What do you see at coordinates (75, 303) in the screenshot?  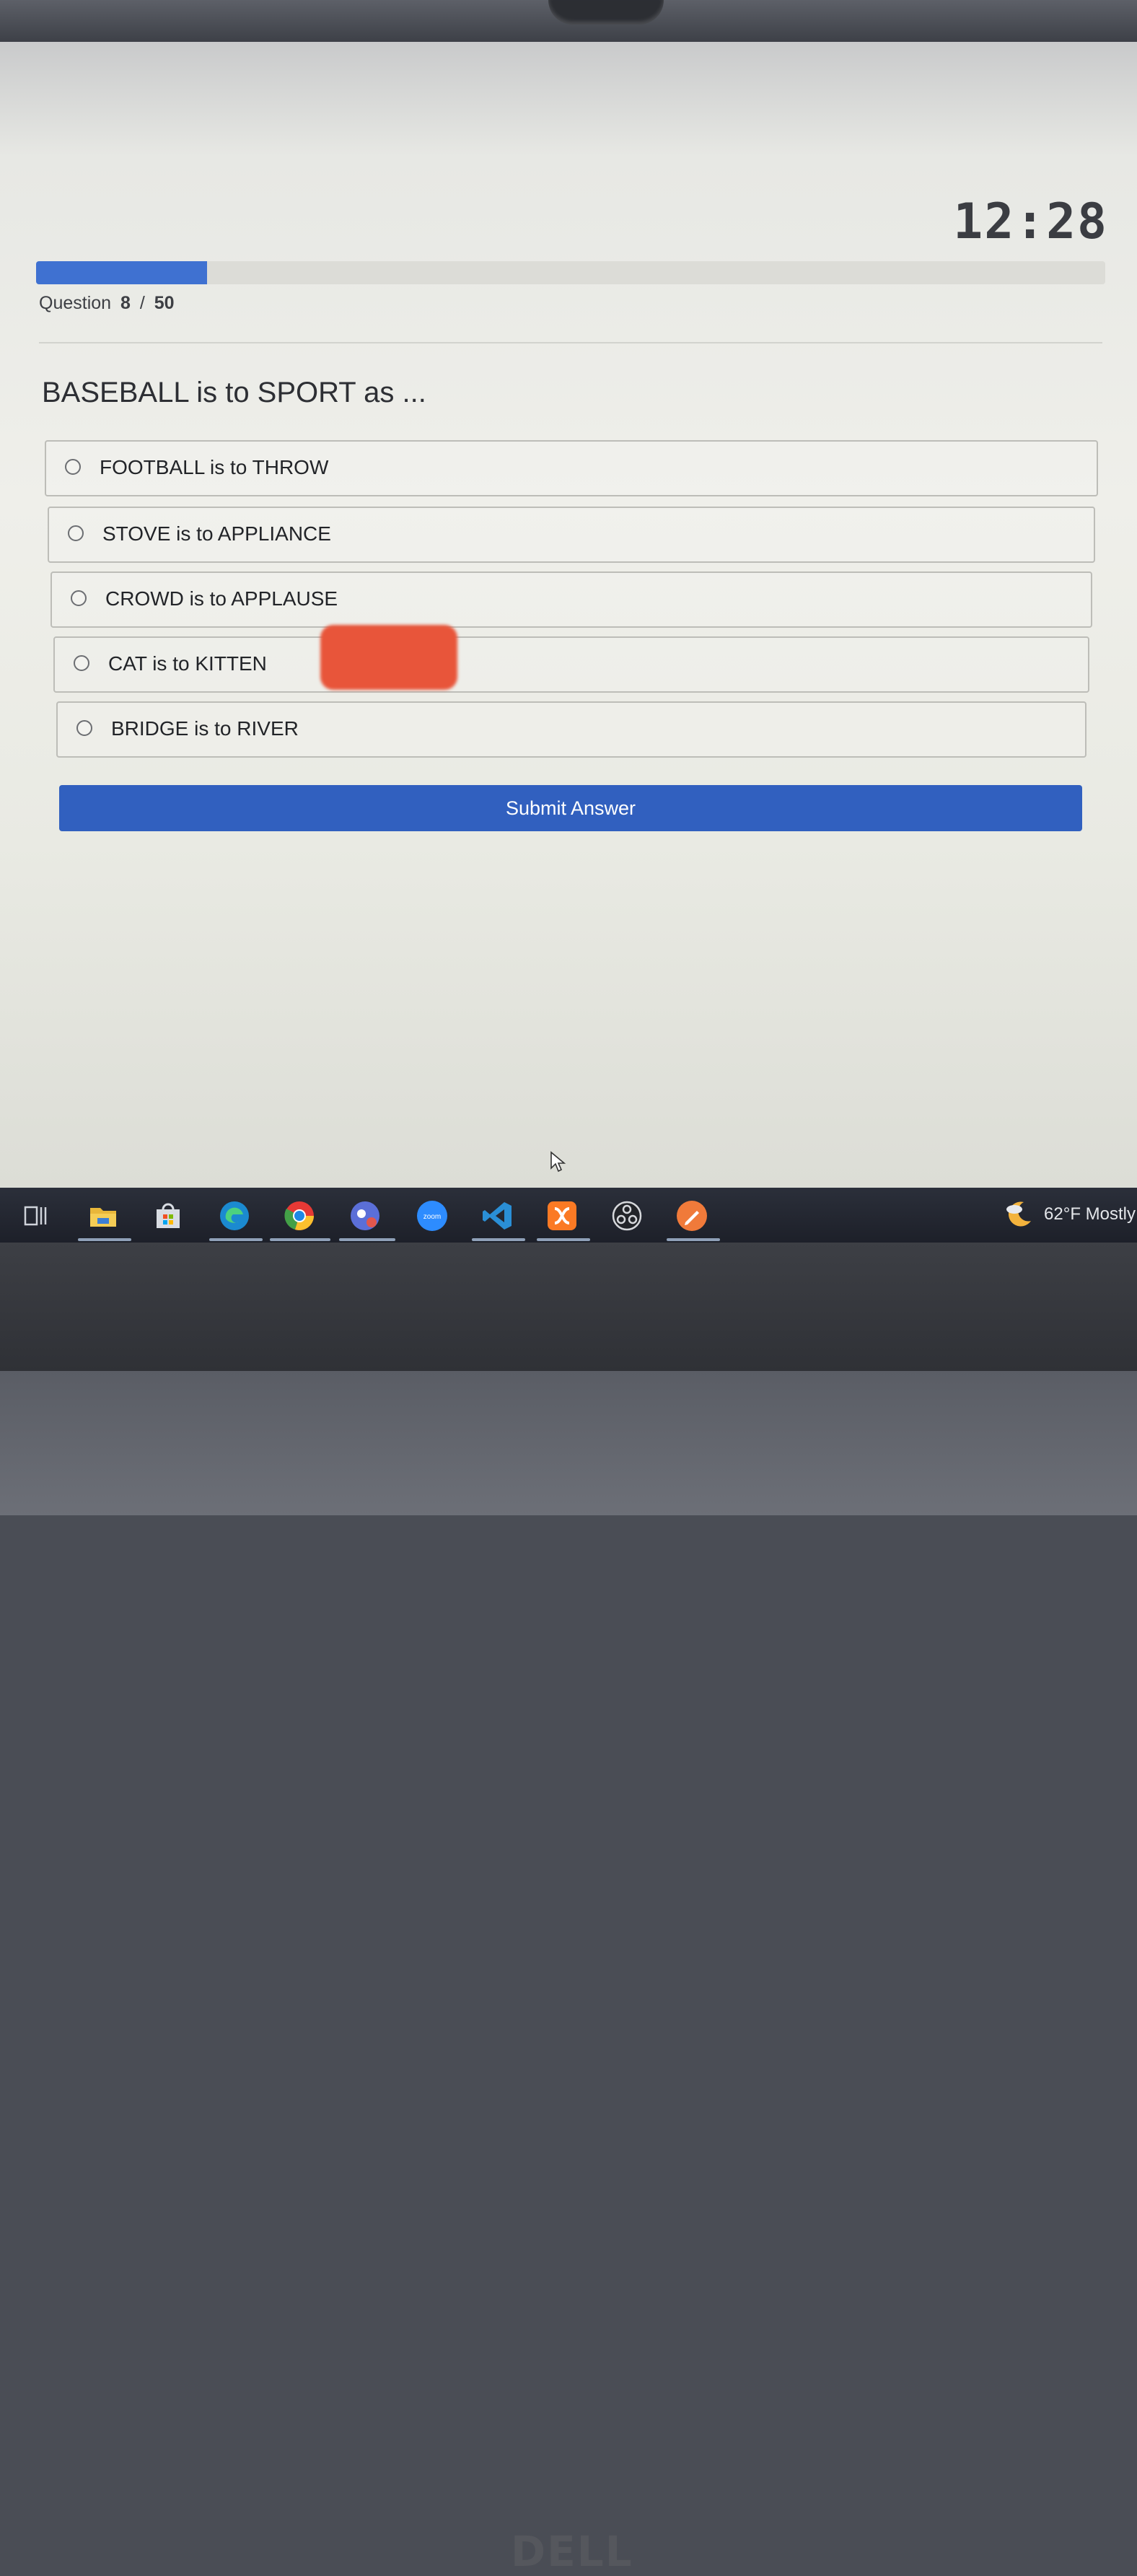 I see `question-counter-prefix: Question` at bounding box center [75, 303].